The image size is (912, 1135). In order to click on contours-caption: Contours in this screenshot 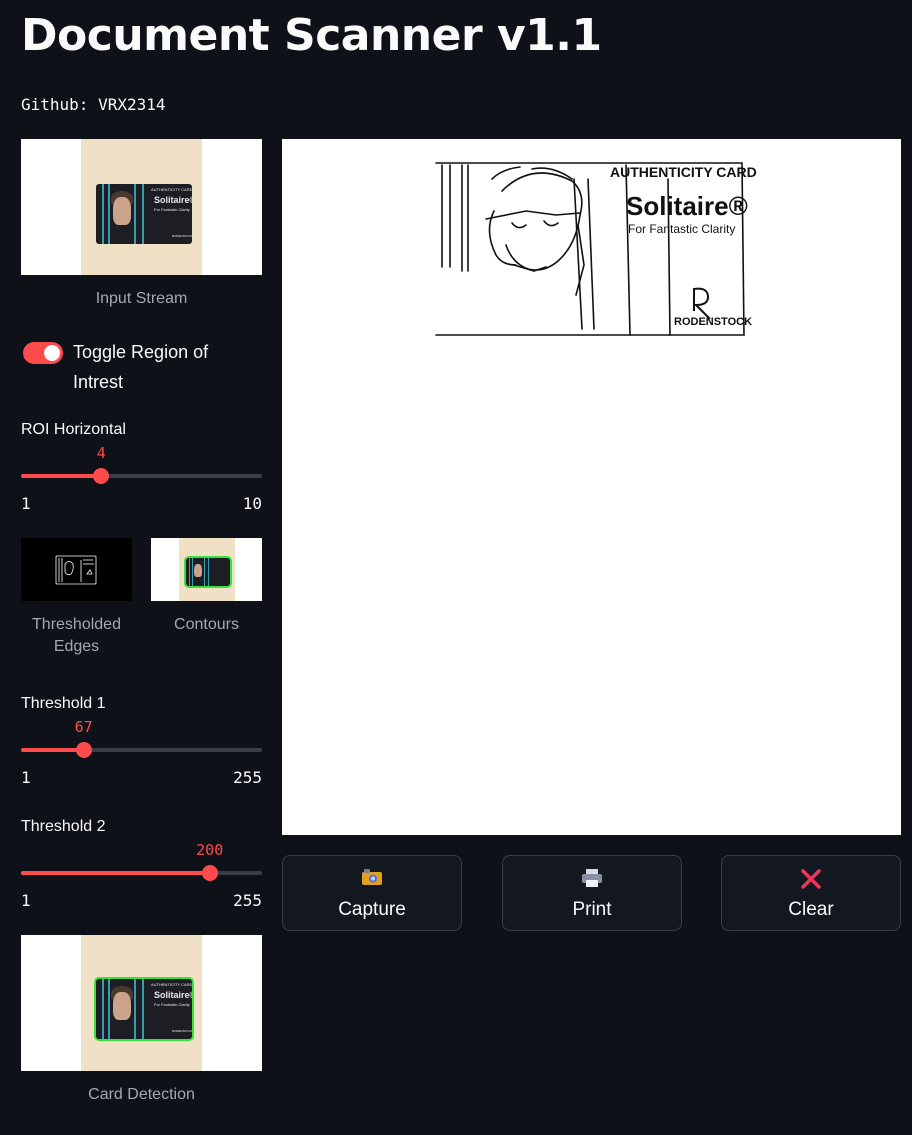, I will do `click(206, 624)`.